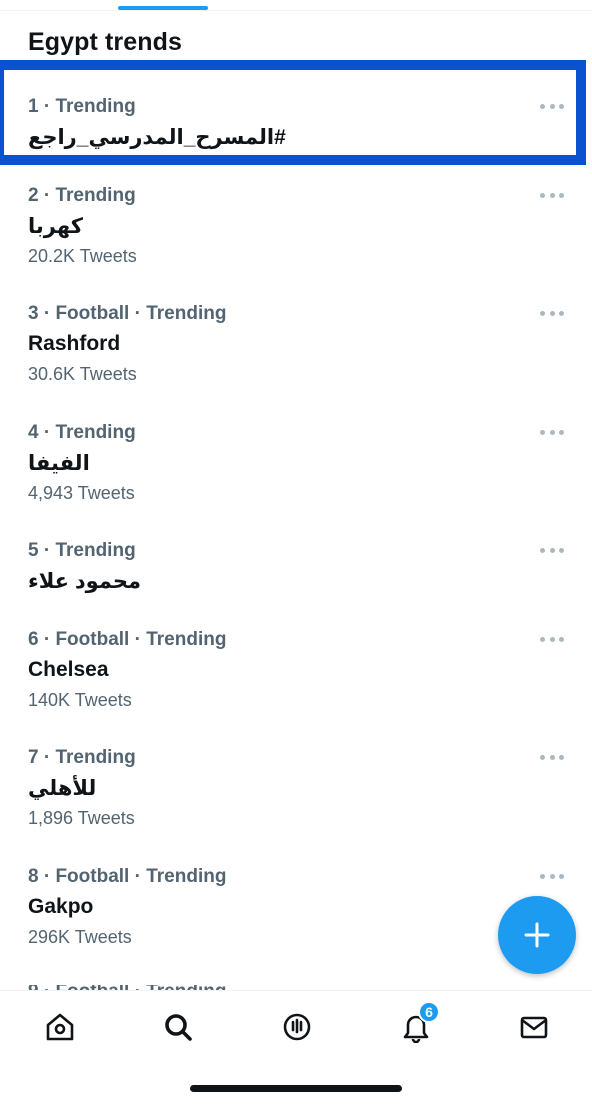 The height and width of the screenshot is (1105, 592). Describe the element at coordinates (418, 1024) in the screenshot. I see `nav-notifications: 6` at that location.